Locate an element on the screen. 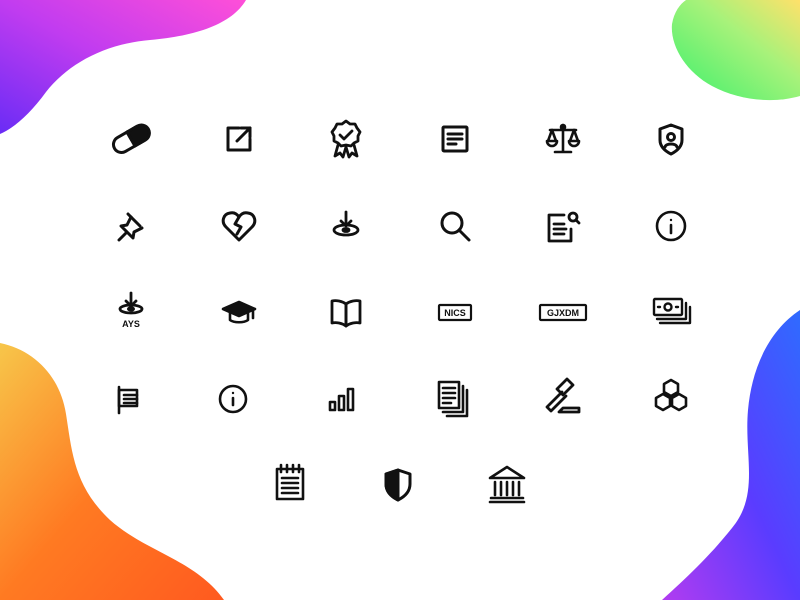  info-circle-icon is located at coordinates (671, 226).